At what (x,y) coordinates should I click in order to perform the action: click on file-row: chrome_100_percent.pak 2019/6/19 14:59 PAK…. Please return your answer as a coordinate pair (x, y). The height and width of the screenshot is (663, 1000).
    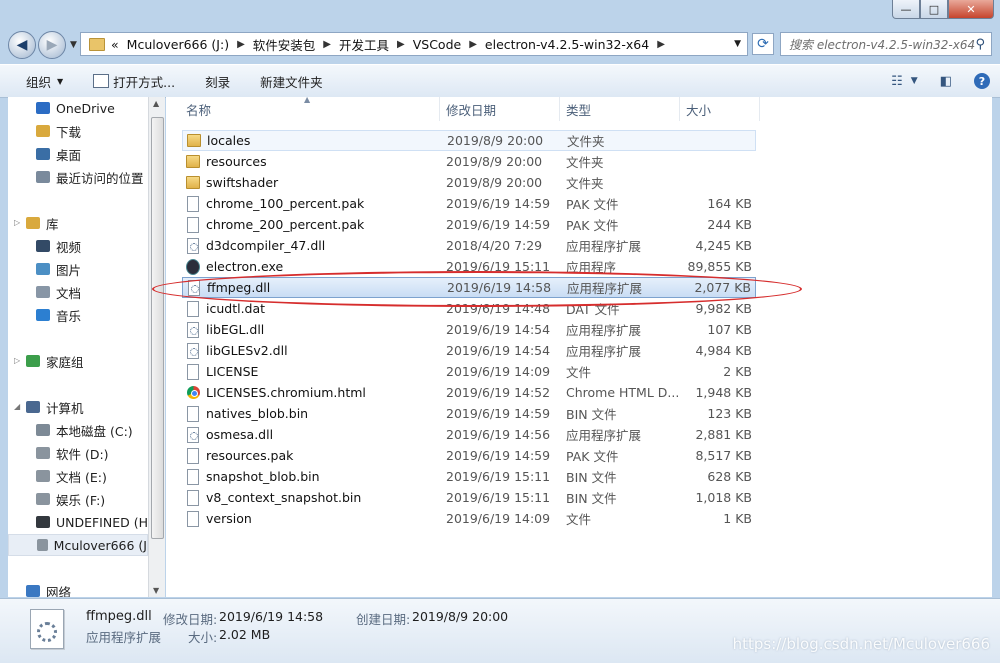
    Looking at the image, I should click on (469, 203).